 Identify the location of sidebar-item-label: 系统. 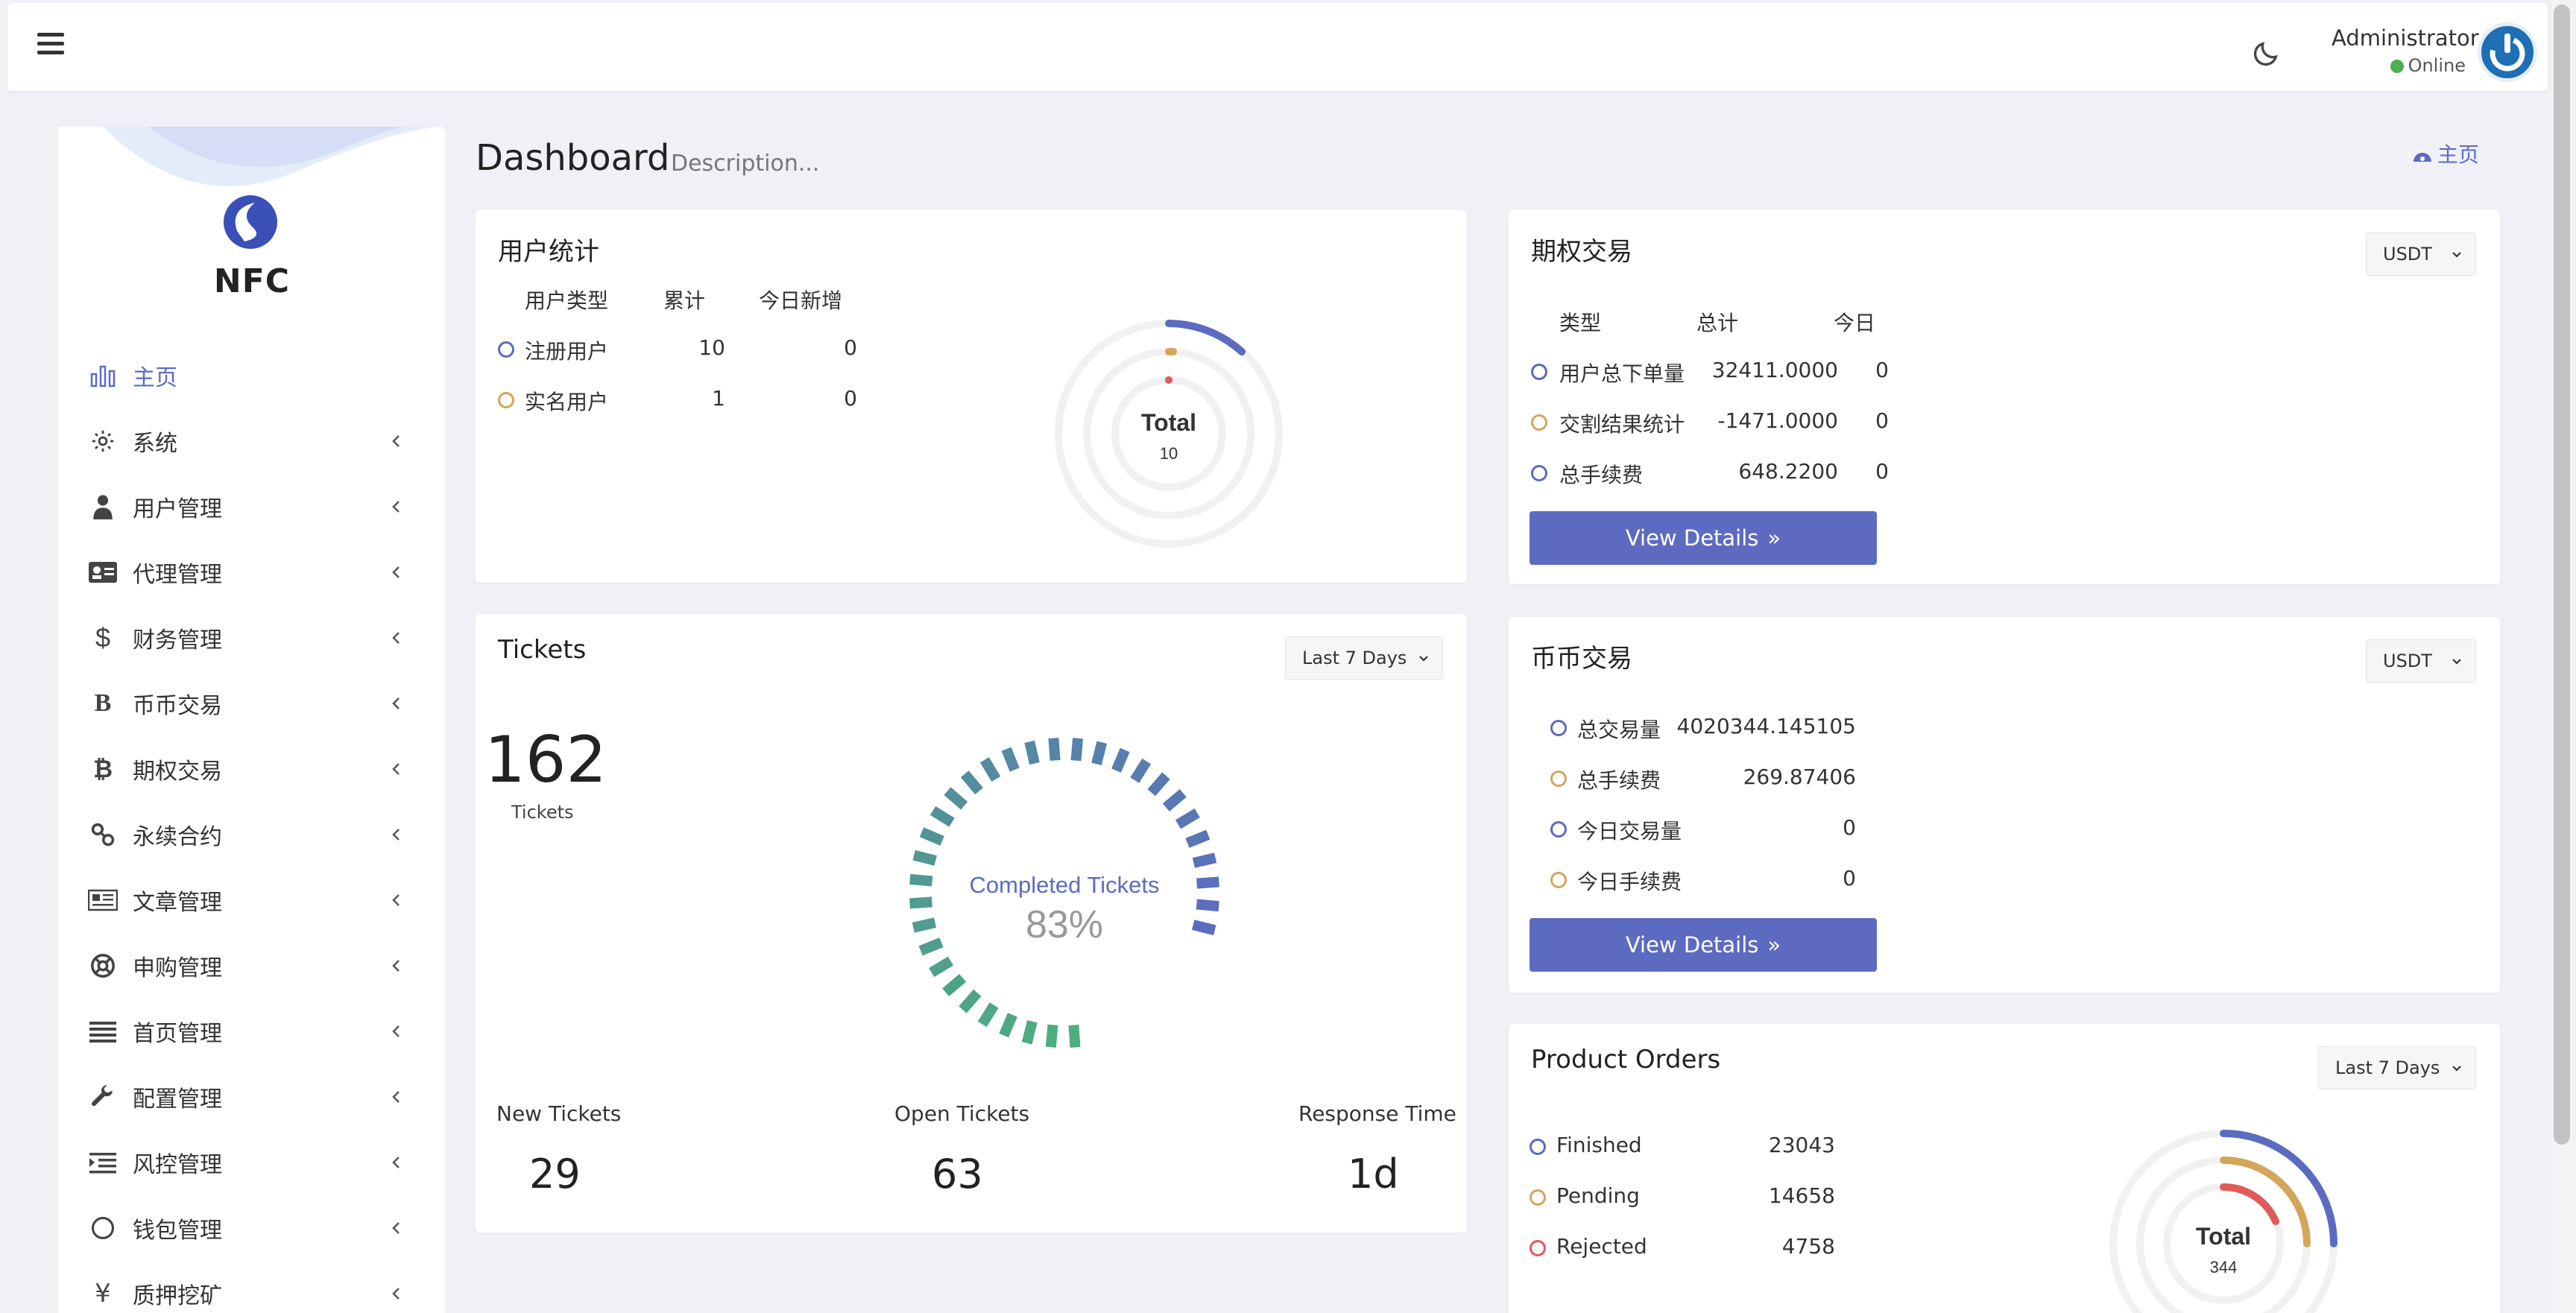
(155, 444).